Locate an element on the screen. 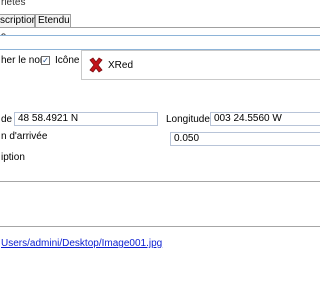 Image resolution: width=320 pixels, height=300 pixels. longitude-input: 003 24.5560 W is located at coordinates (265, 119).